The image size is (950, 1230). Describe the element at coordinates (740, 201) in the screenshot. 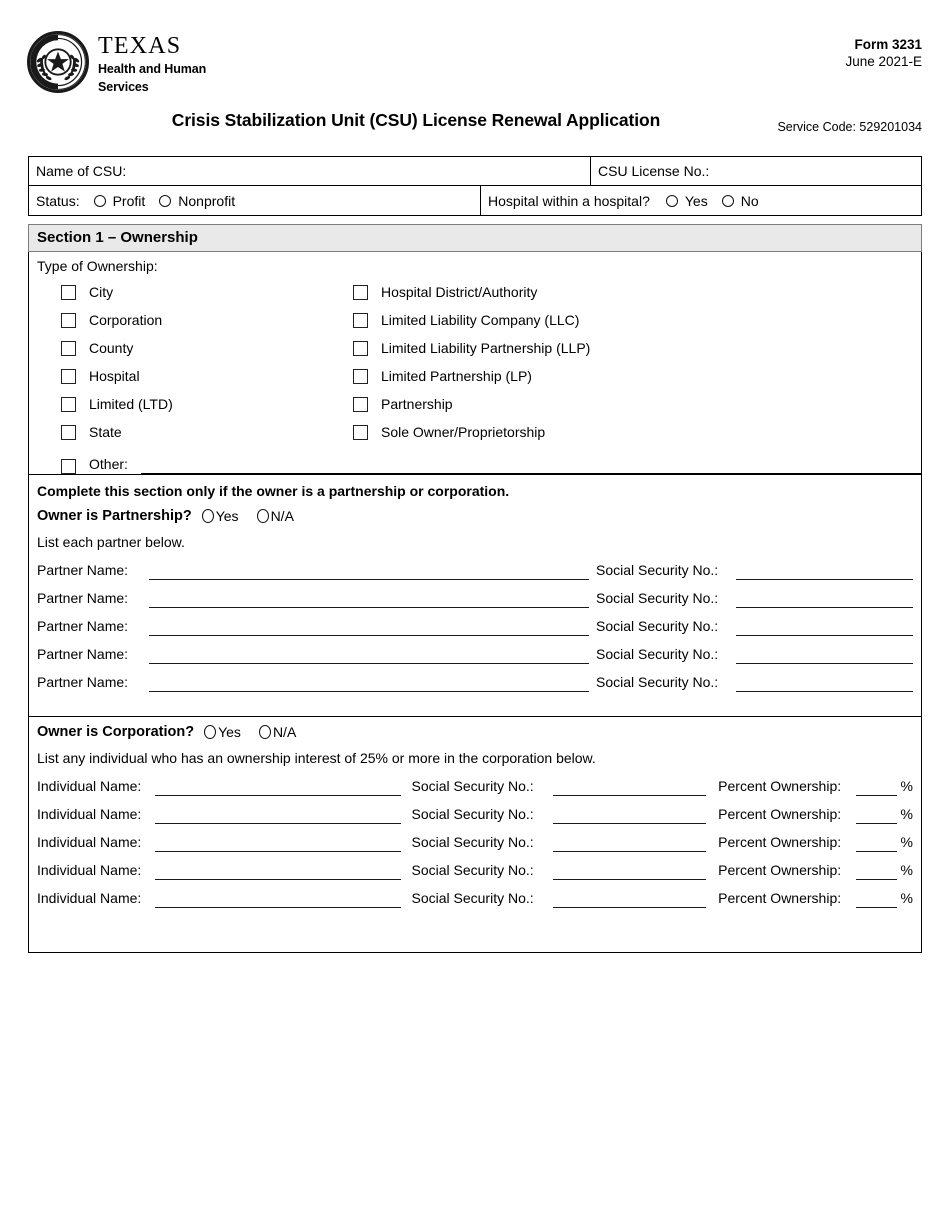

I see `hospital-option-no: No` at that location.